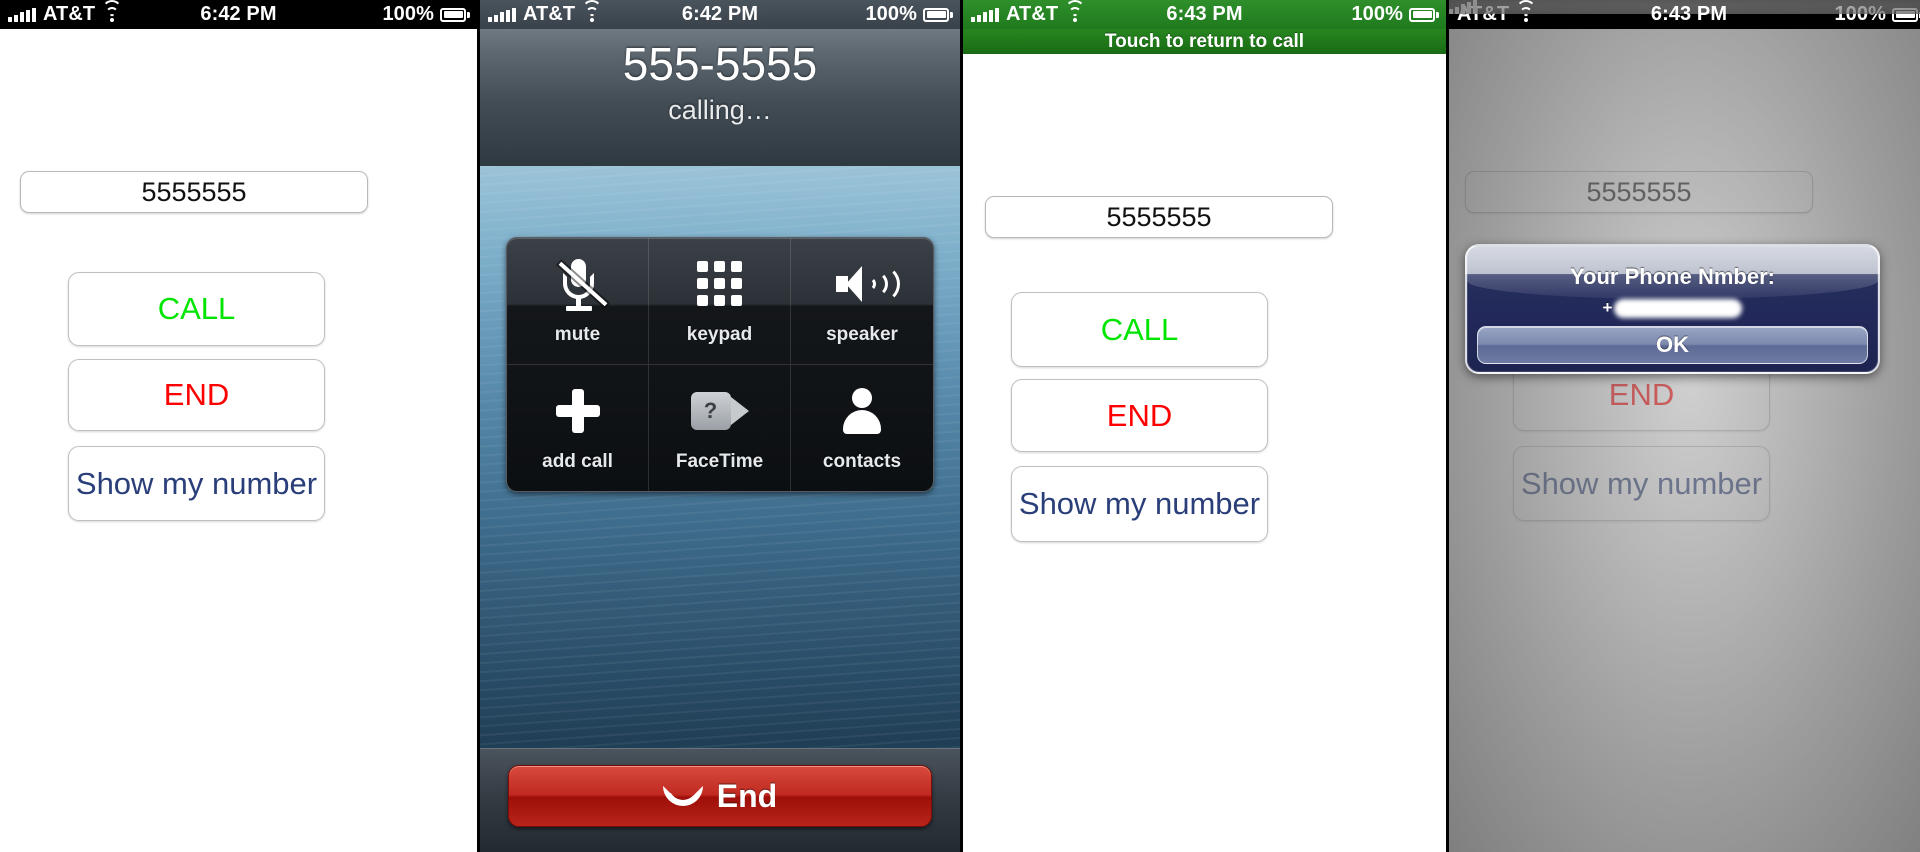 The width and height of the screenshot is (1920, 852). What do you see at coordinates (720, 64) in the screenshot?
I see `call-number-label: 555-5555` at bounding box center [720, 64].